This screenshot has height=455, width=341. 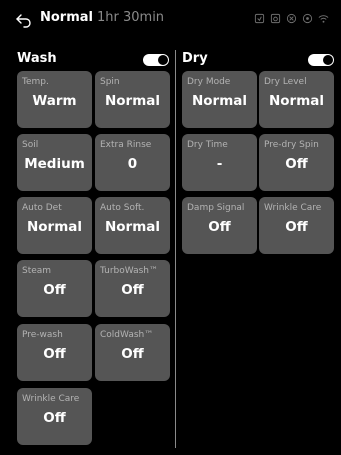 What do you see at coordinates (170, 21) in the screenshot?
I see `top-bar: Normal 1hr 30min` at bounding box center [170, 21].